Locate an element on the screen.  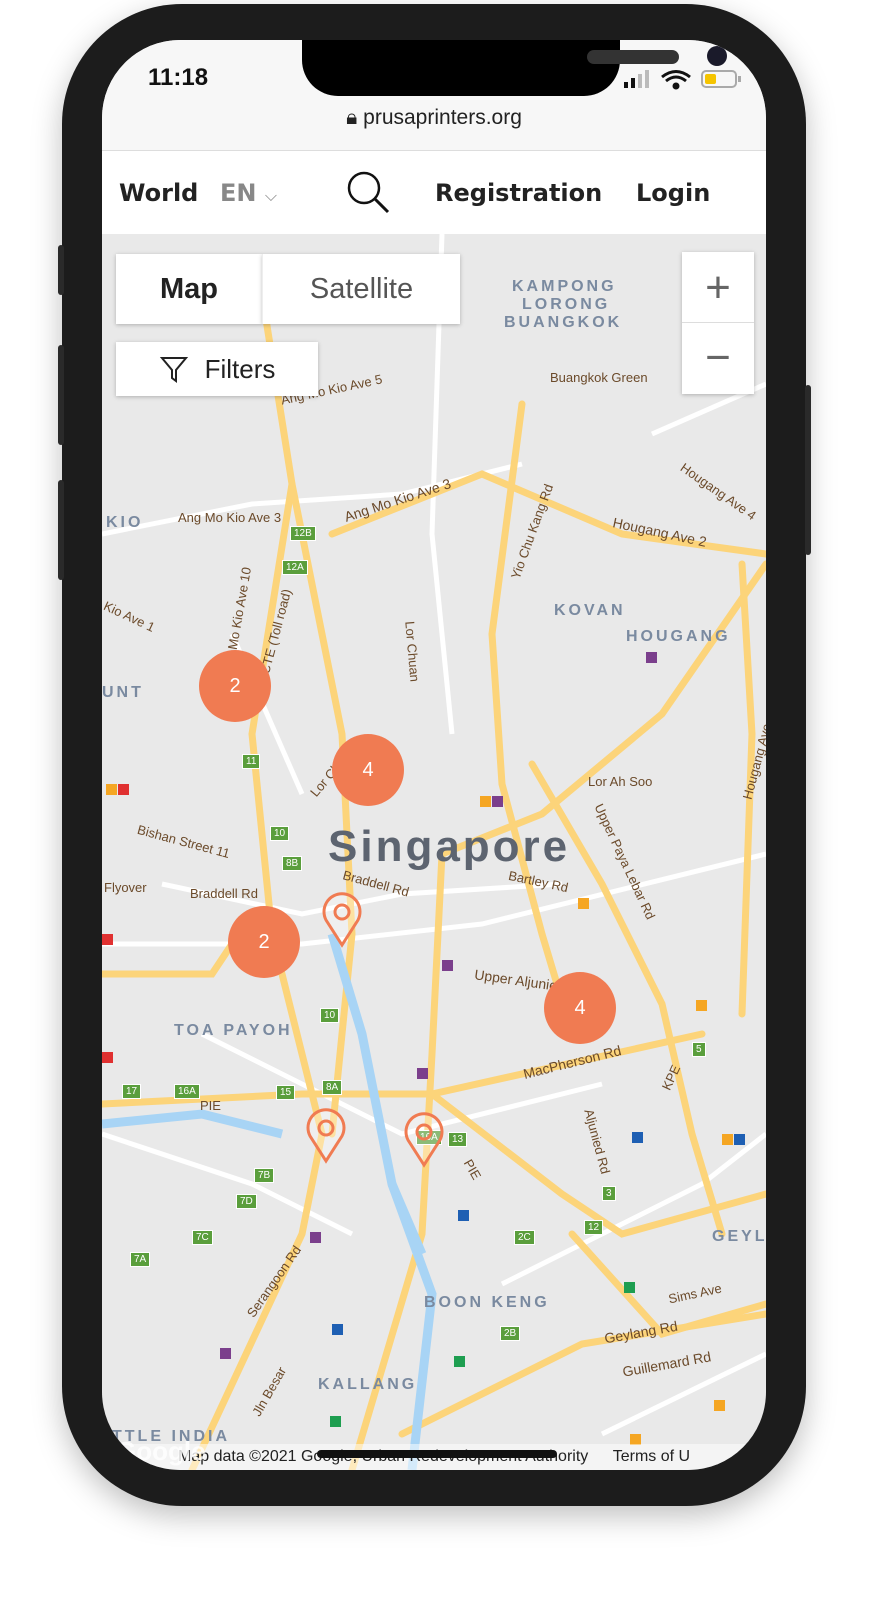
exit-label: 12 is located at coordinates (594, 1227).